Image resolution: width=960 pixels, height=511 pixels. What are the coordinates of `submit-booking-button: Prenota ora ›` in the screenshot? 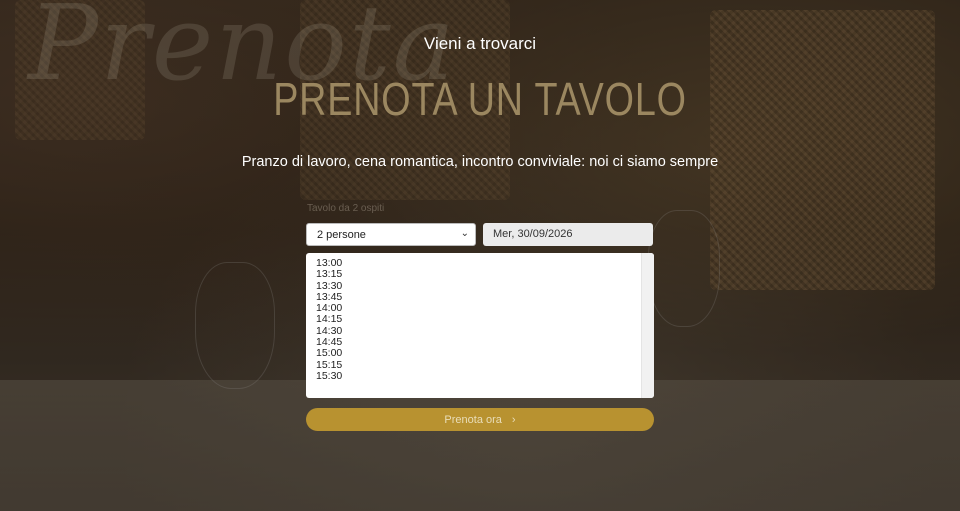 It's located at (480, 419).